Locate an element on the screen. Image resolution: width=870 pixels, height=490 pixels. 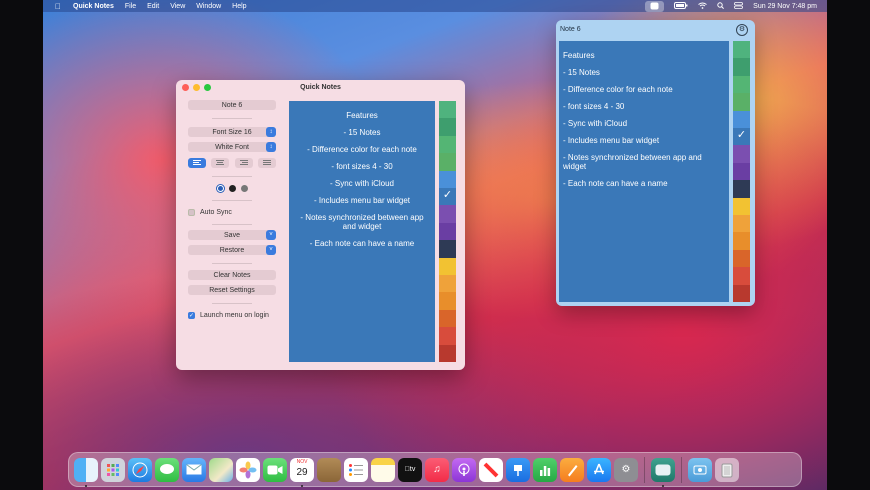
close-button is located at coordinates (185, 87).